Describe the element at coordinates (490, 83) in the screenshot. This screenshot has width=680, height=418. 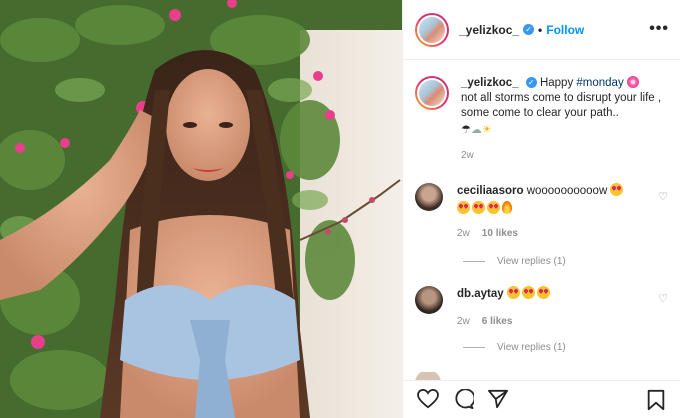
I see `caption-username: _yelizkoc_` at that location.